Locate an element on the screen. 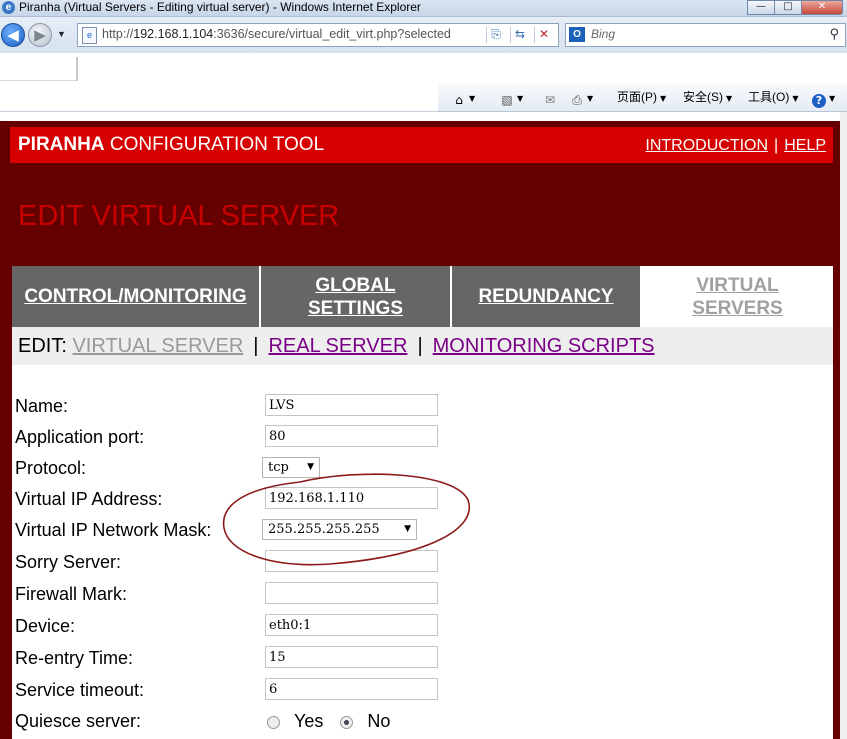  back-arrow-icon: ◀ is located at coordinates (13, 35).